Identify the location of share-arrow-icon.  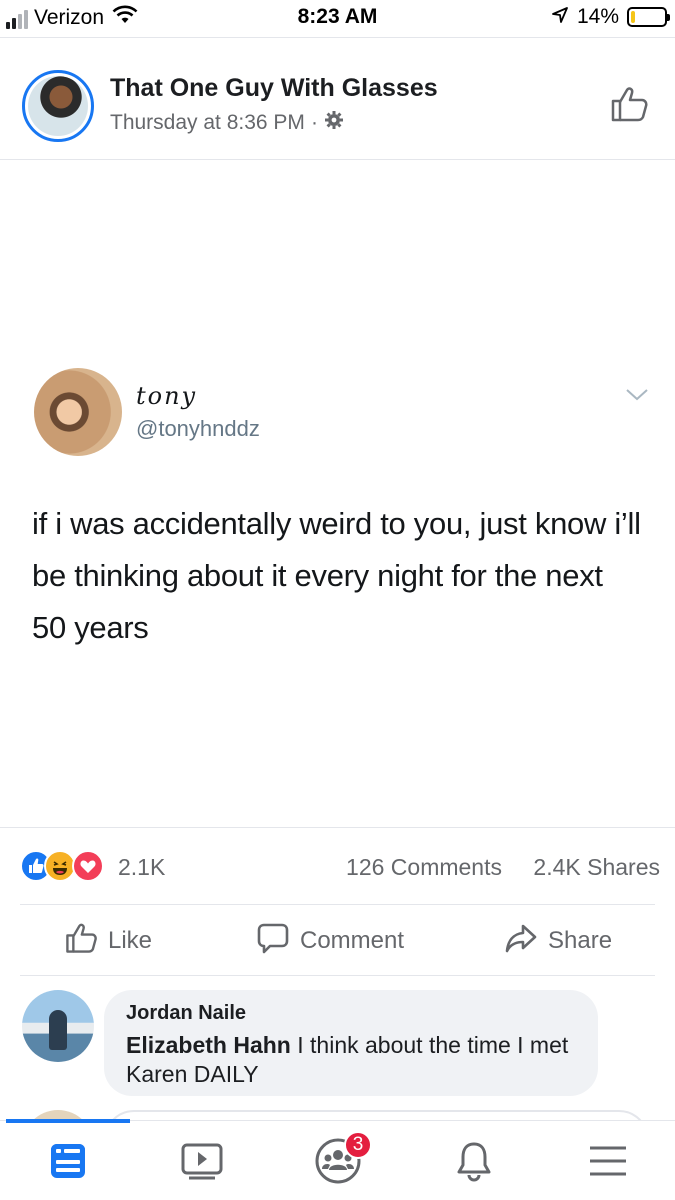
(521, 941).